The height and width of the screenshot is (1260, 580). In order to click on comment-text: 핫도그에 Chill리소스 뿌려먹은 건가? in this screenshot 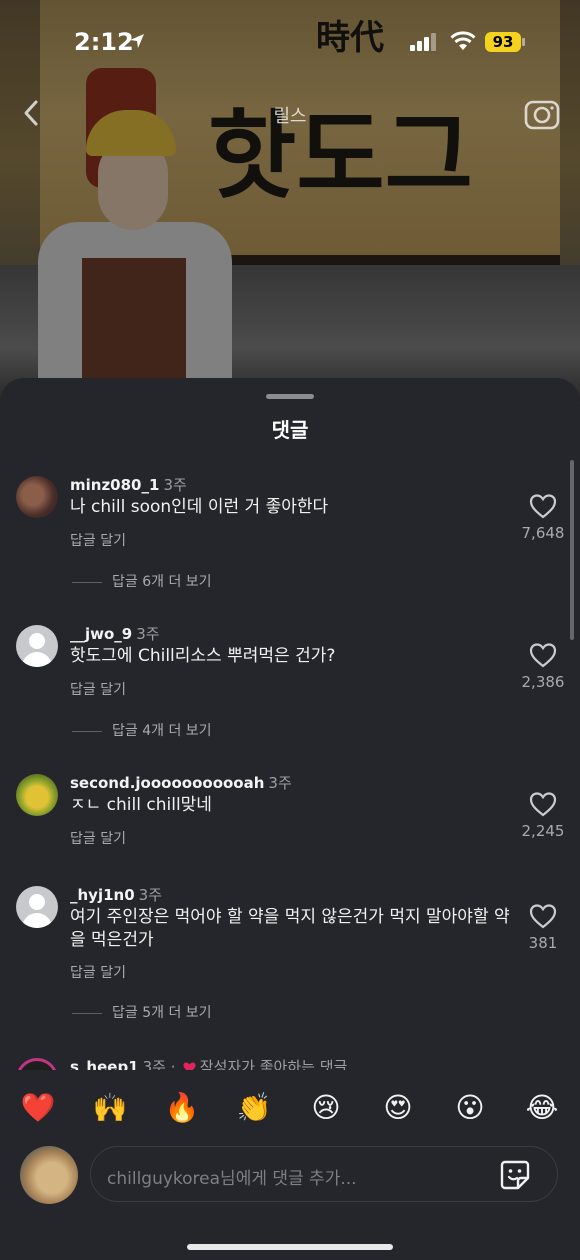, I will do `click(203, 656)`.